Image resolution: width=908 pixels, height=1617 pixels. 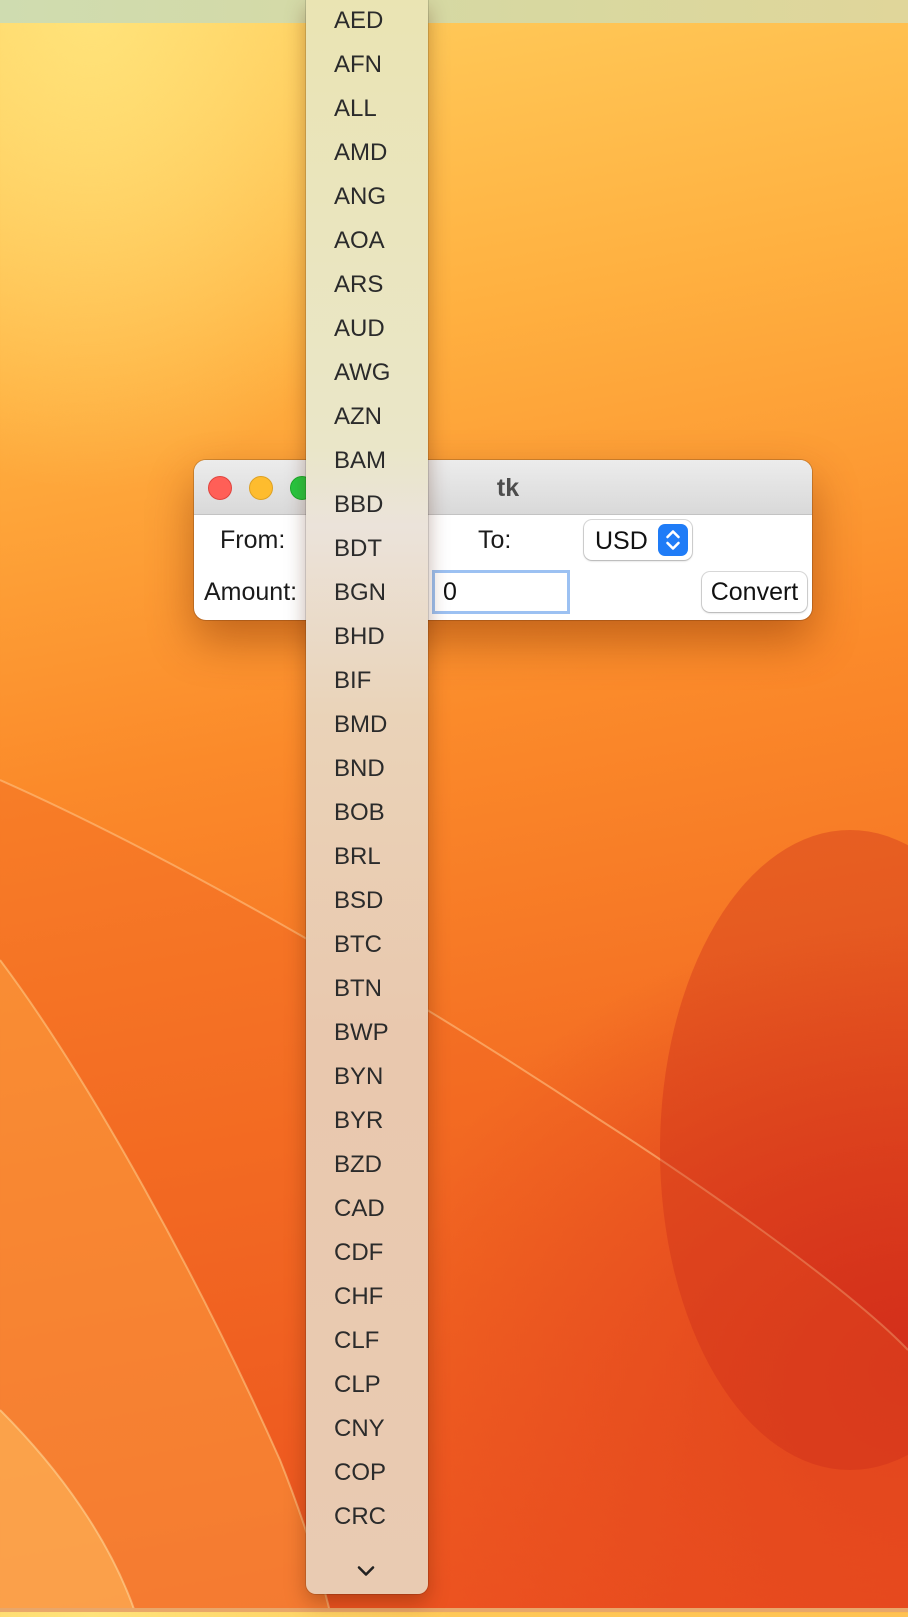 What do you see at coordinates (358, 285) in the screenshot?
I see `dropdown-item-ars: ARS` at bounding box center [358, 285].